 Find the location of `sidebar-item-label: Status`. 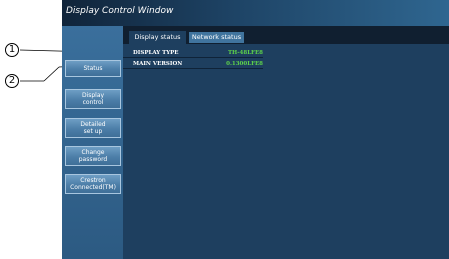

sidebar-item-label: Status is located at coordinates (93, 68).